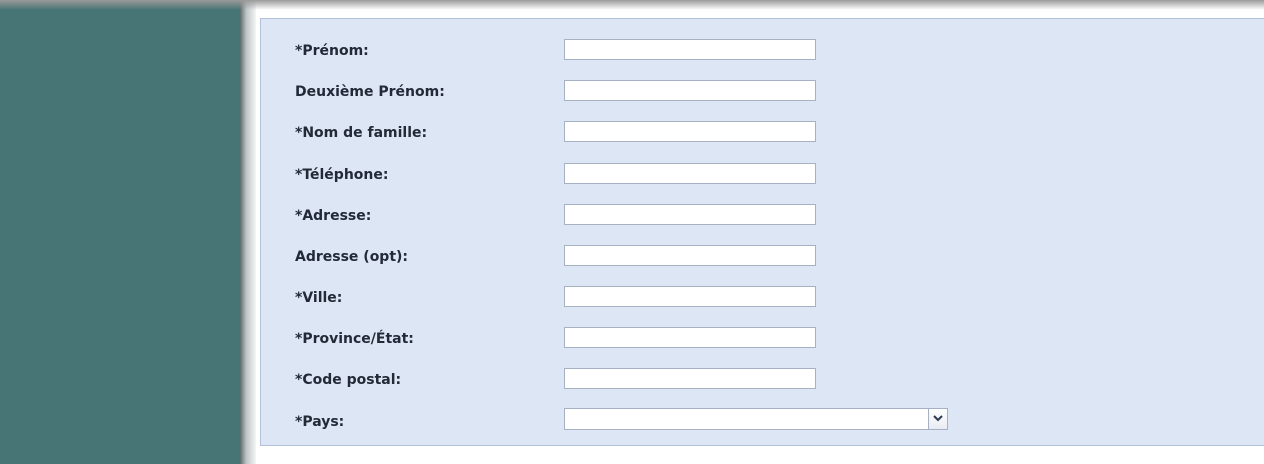 This screenshot has width=1264, height=464. What do you see at coordinates (690, 49) in the screenshot?
I see `first-name-input` at bounding box center [690, 49].